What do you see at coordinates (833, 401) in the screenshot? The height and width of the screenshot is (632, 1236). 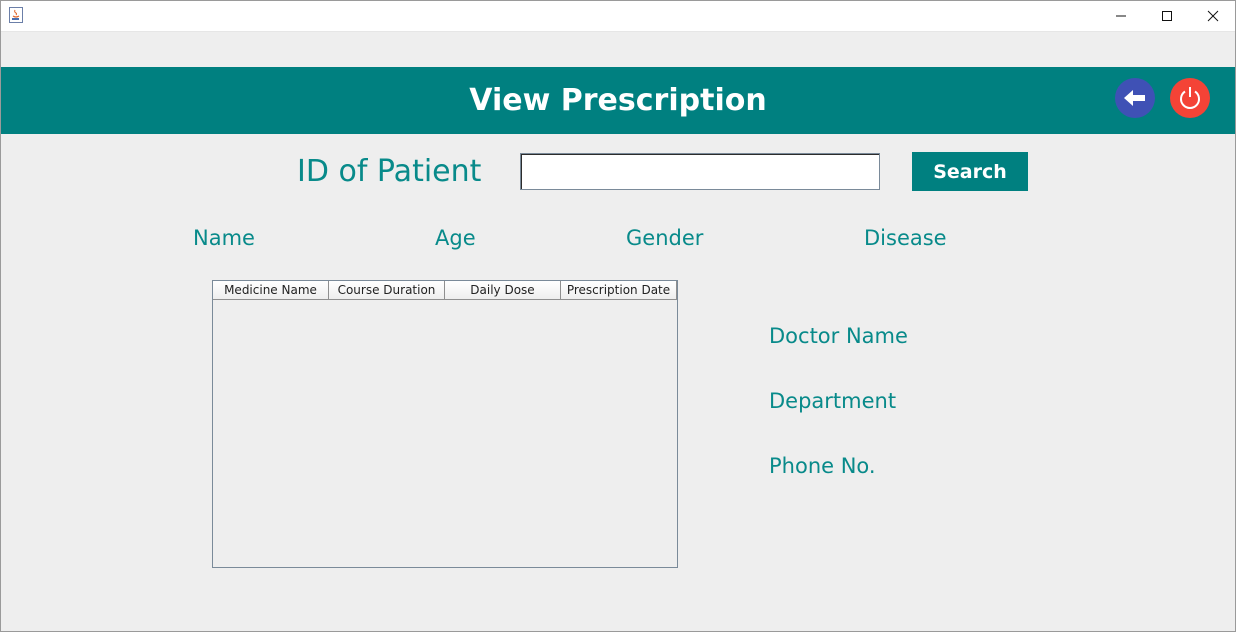 I see `department-label: Department` at bounding box center [833, 401].